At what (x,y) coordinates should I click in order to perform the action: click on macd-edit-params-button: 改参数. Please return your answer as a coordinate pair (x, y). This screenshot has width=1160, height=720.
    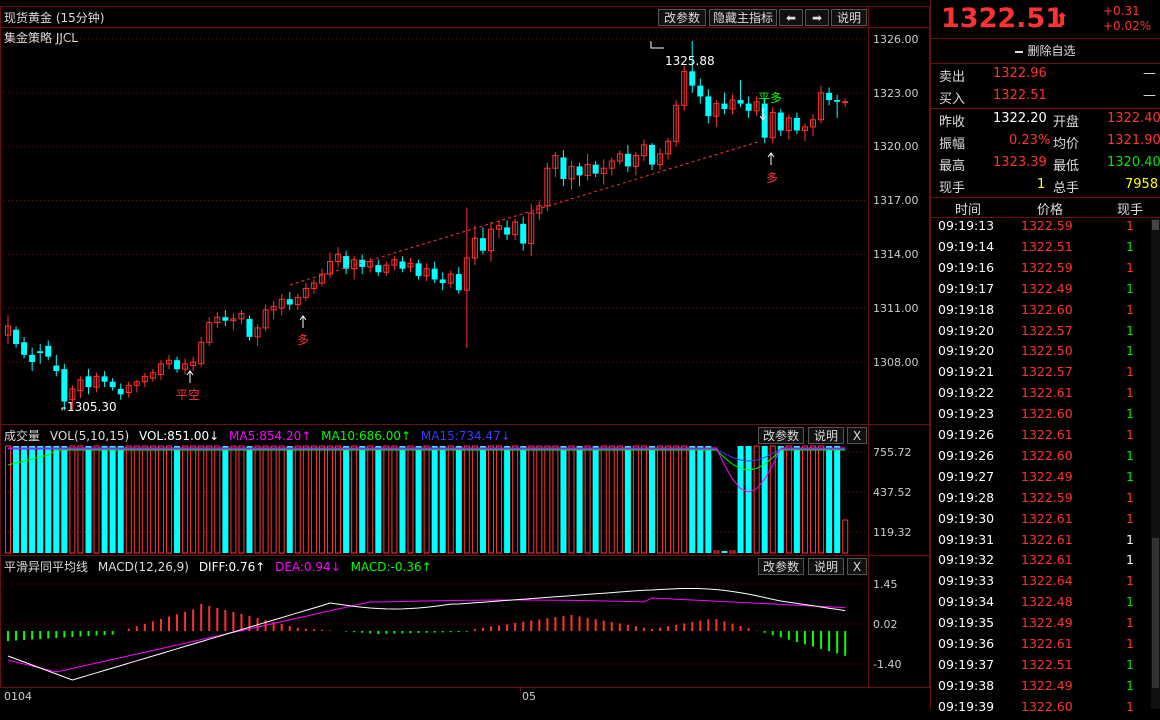
    Looking at the image, I should click on (781, 566).